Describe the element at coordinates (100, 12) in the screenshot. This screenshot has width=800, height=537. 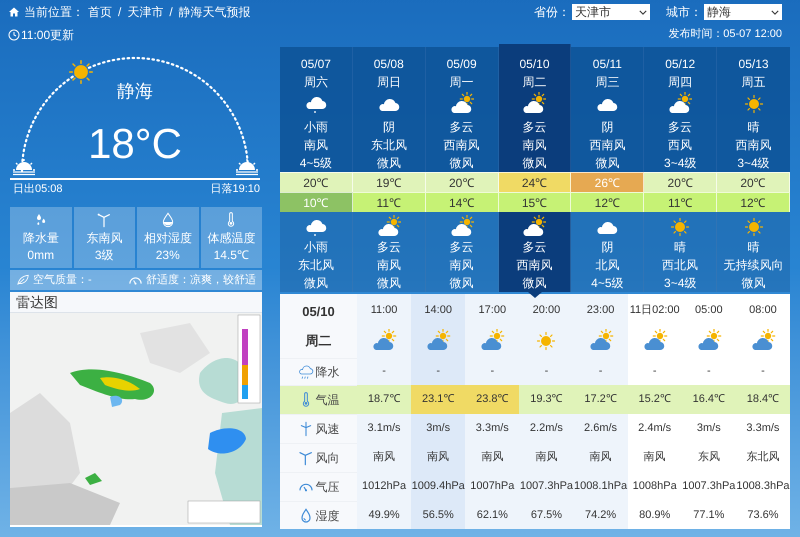
I see `breadcrumb-link: 首页` at that location.